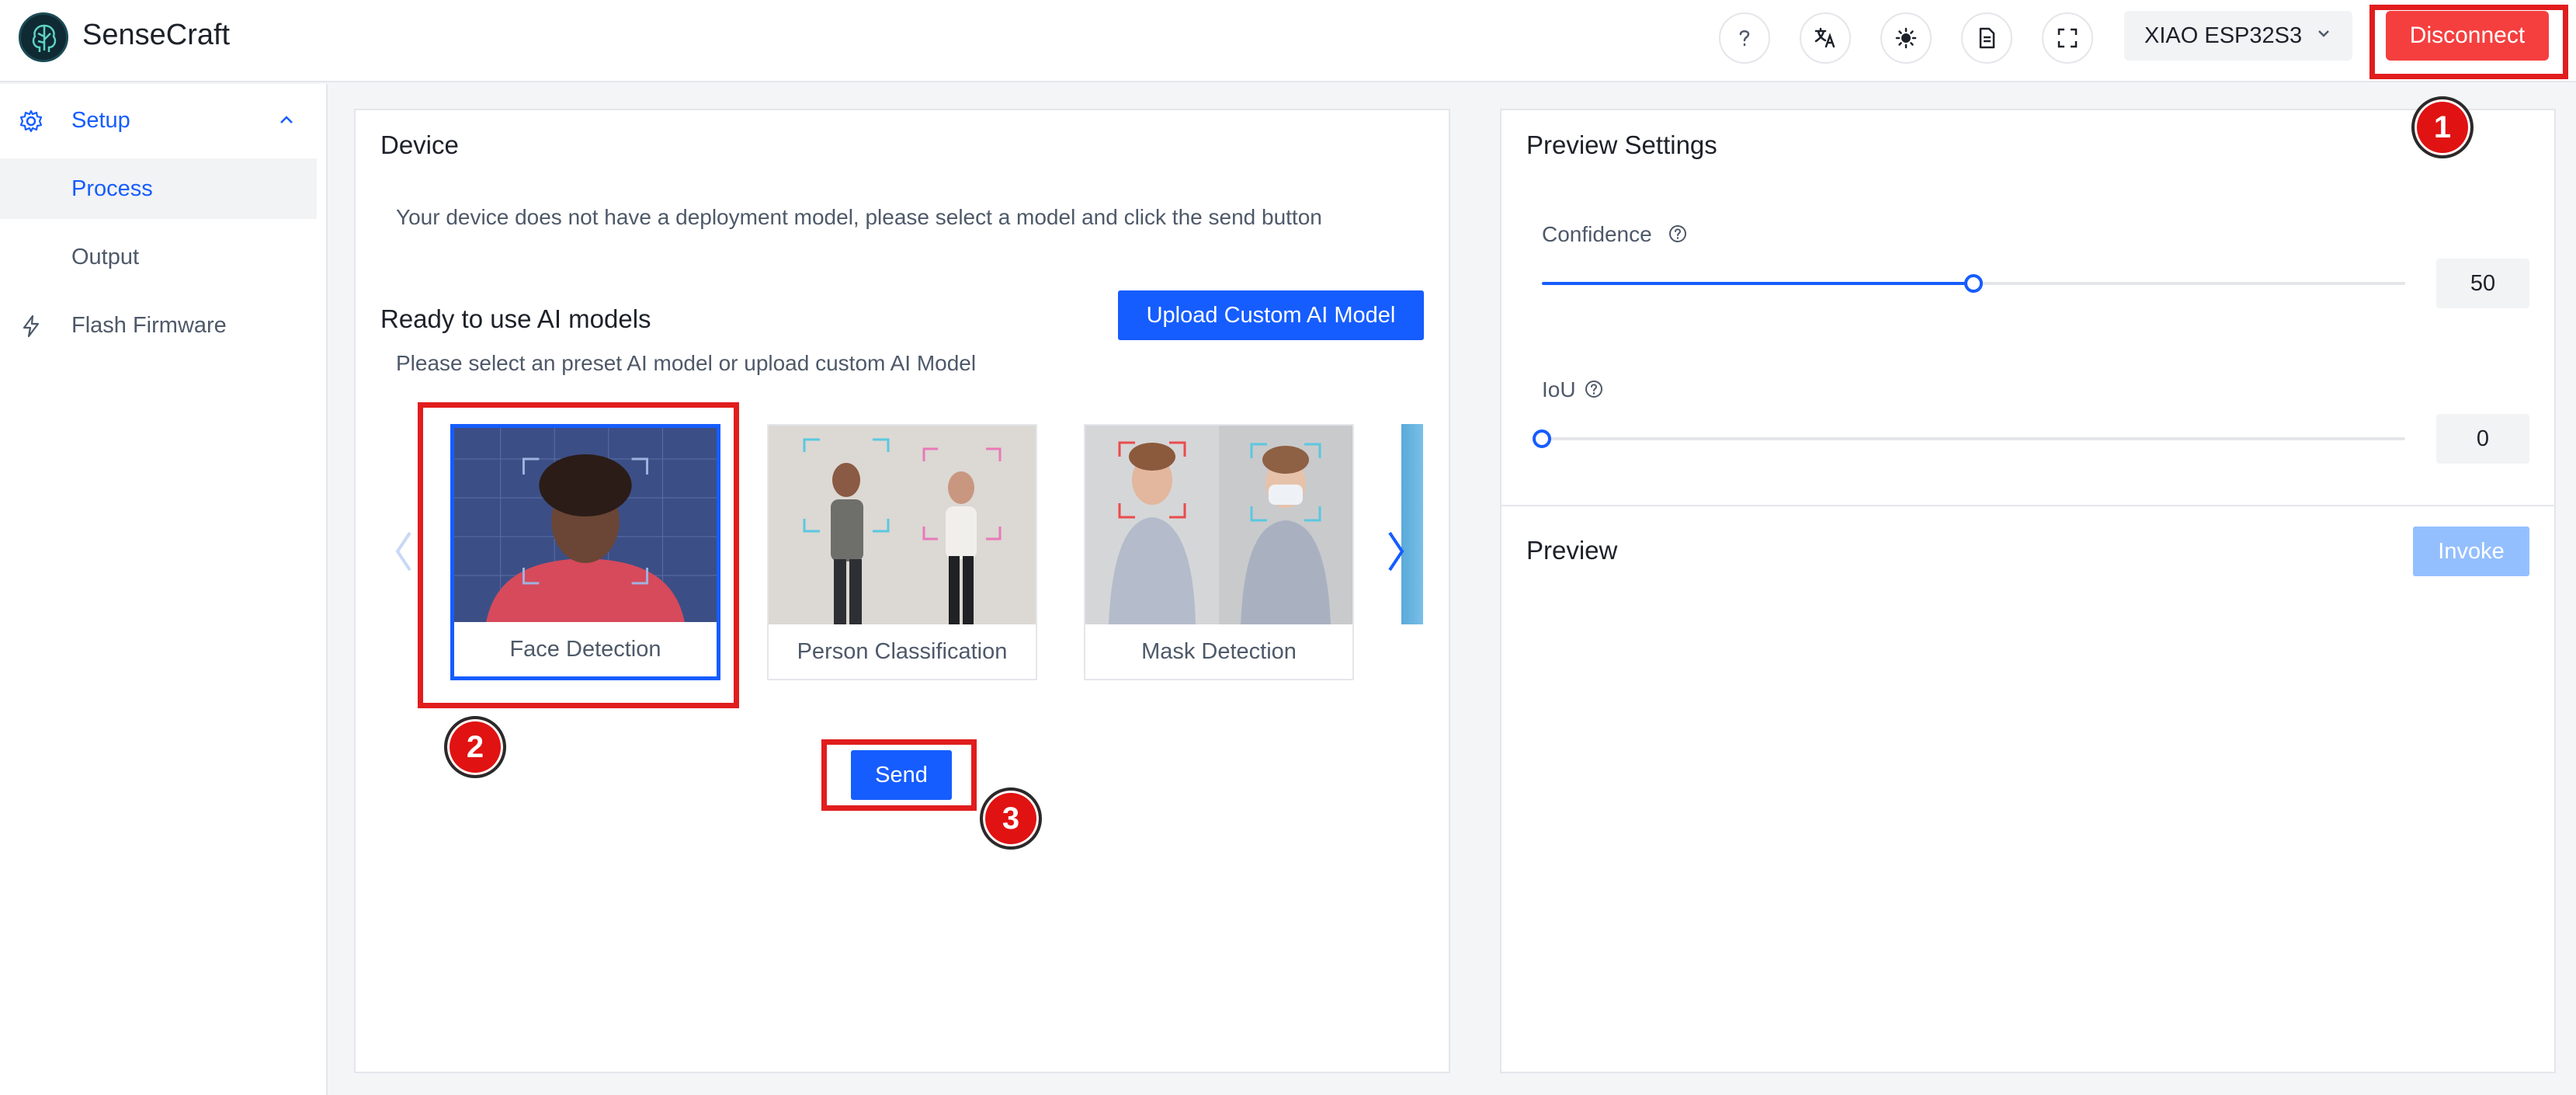 Image resolution: width=2576 pixels, height=1095 pixels. What do you see at coordinates (1396, 551) in the screenshot?
I see `carousel-next-icon` at bounding box center [1396, 551].